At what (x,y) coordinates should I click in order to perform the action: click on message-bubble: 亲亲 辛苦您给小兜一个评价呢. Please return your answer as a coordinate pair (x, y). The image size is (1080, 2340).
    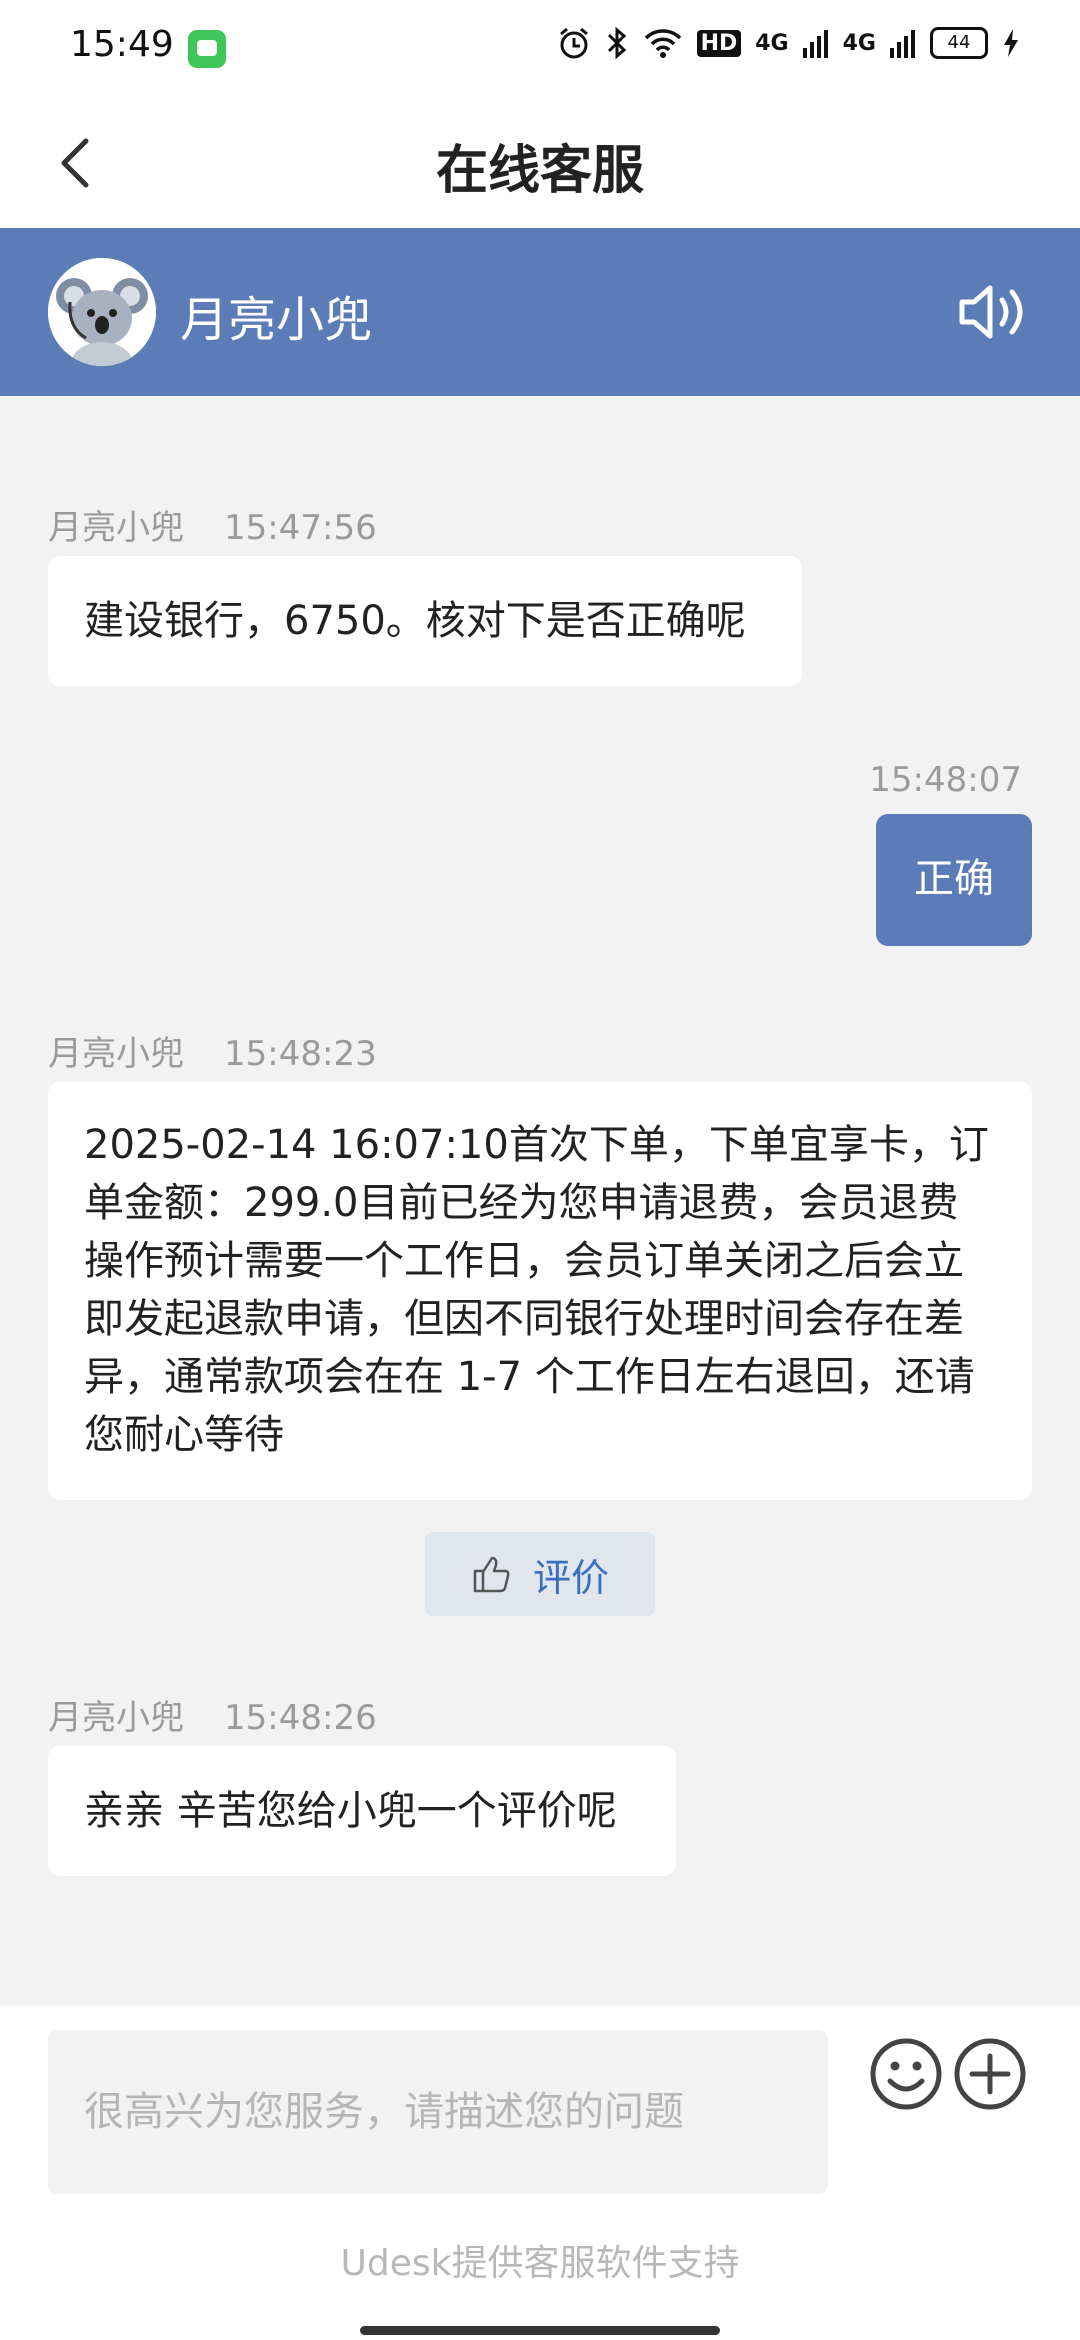
    Looking at the image, I should click on (362, 1811).